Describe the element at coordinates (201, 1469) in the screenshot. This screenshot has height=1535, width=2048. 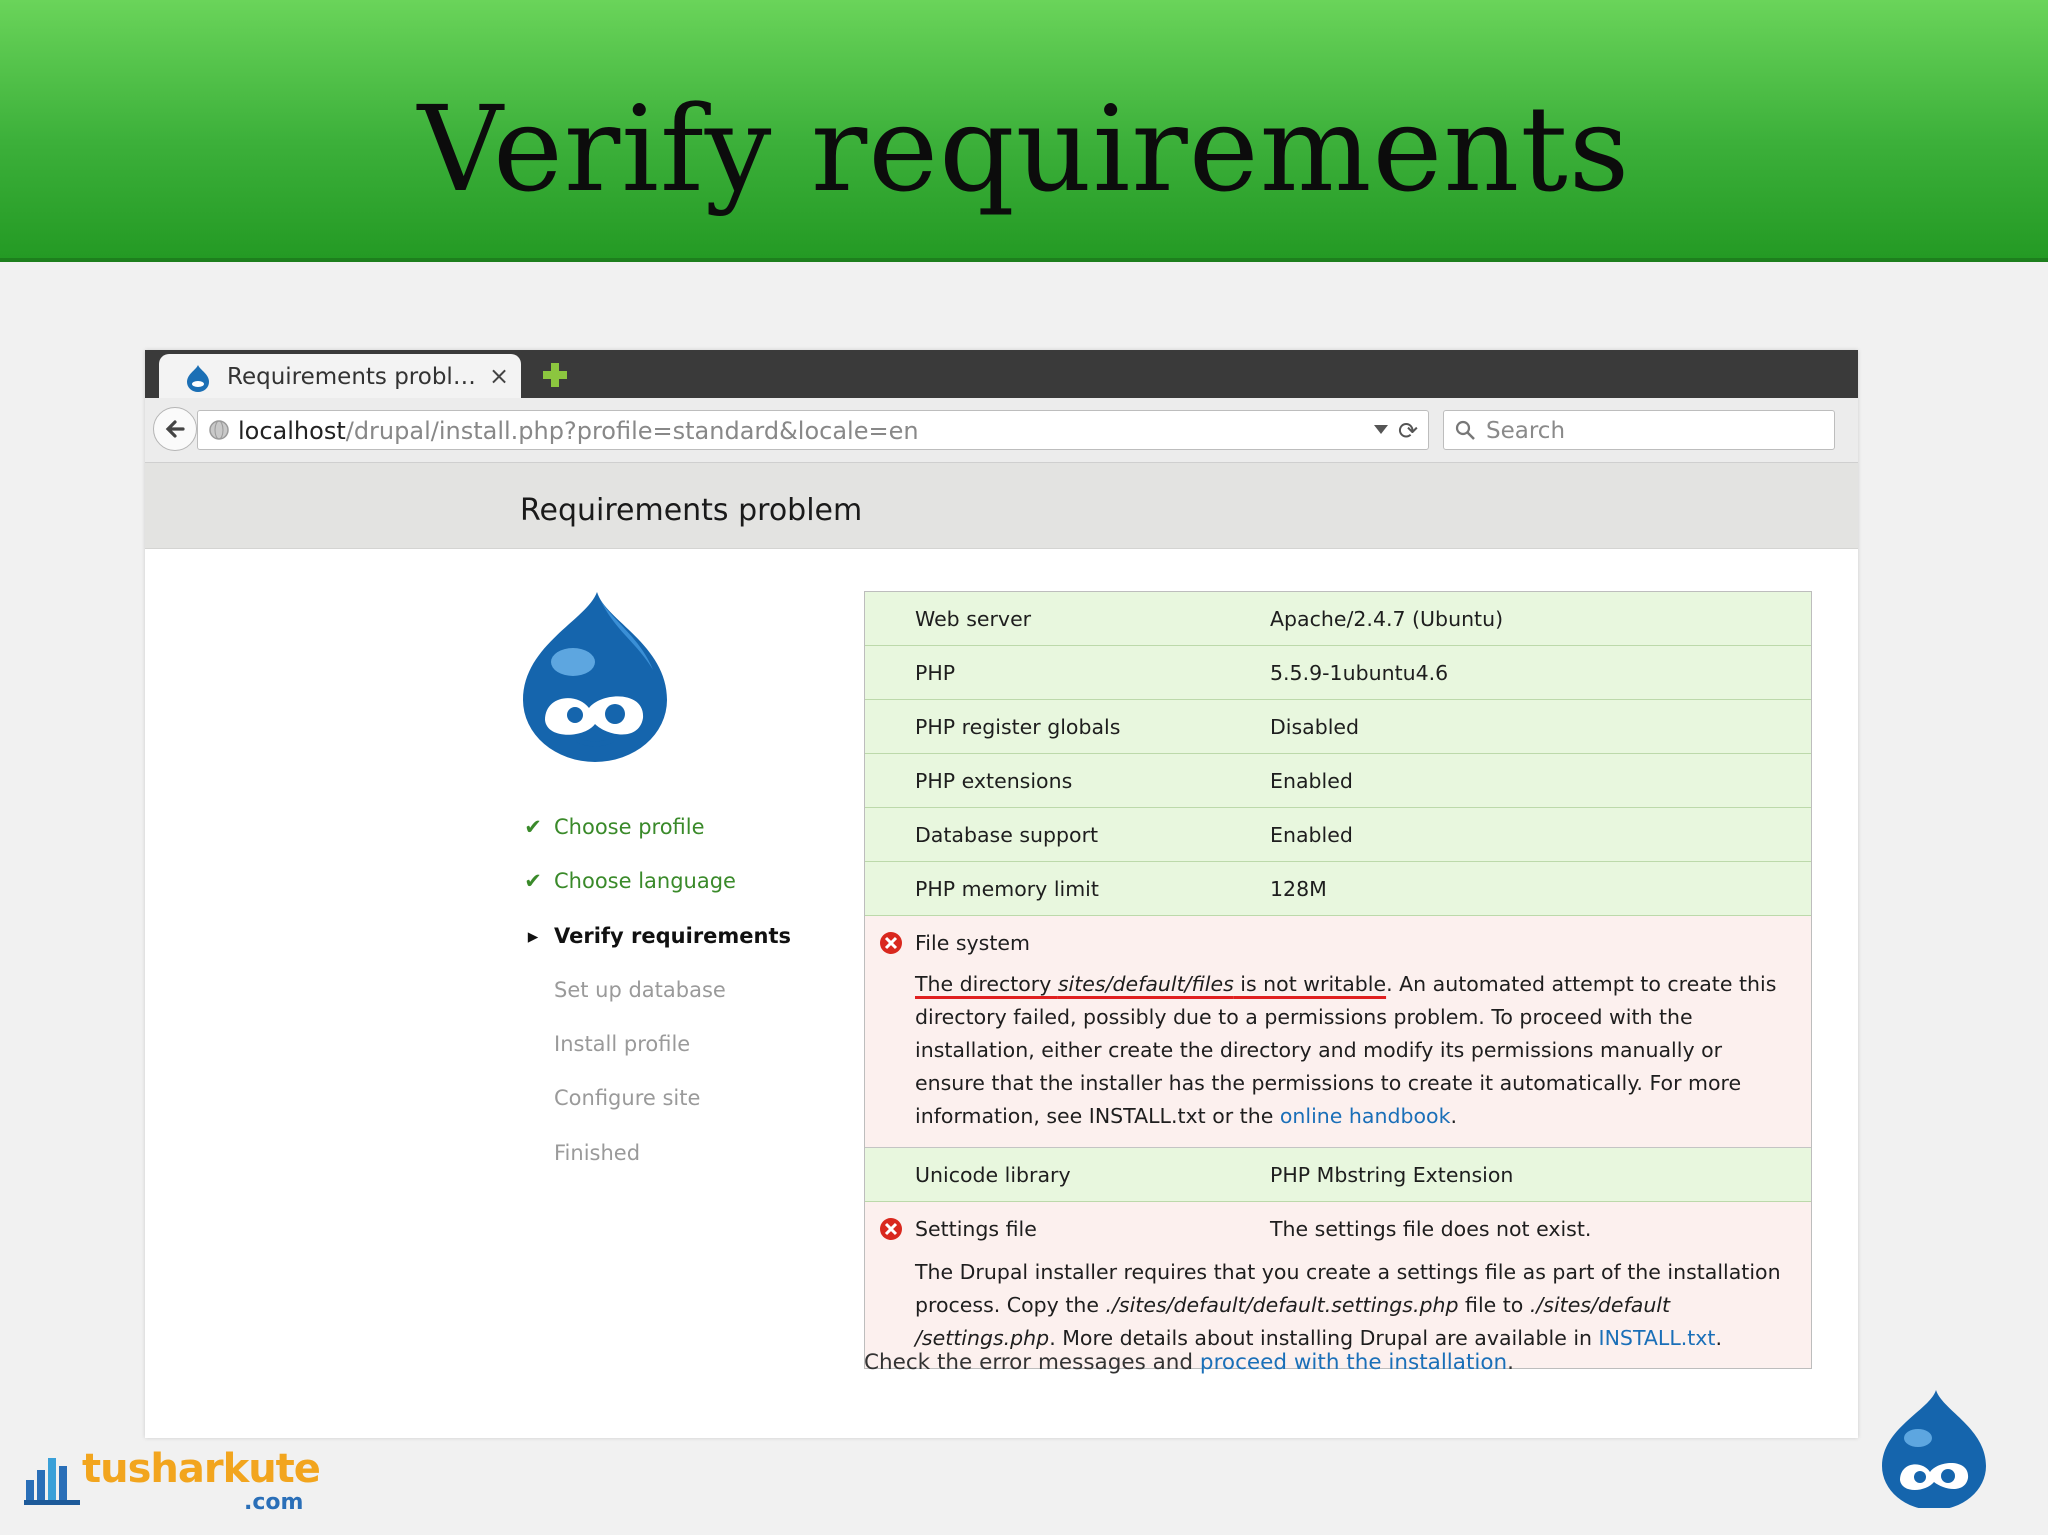
I see `brand-name: tusharkute` at that location.